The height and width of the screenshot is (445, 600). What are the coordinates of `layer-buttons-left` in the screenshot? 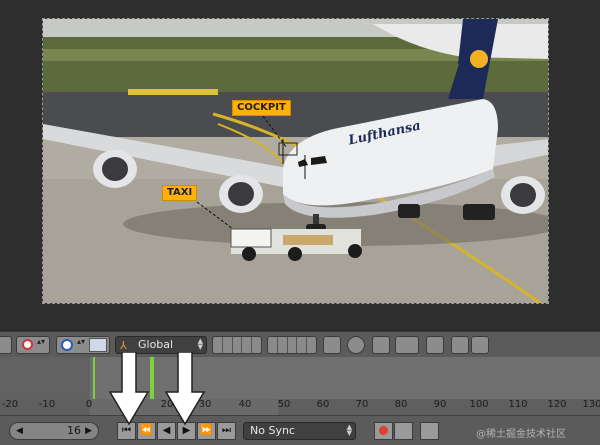 It's located at (237, 345).